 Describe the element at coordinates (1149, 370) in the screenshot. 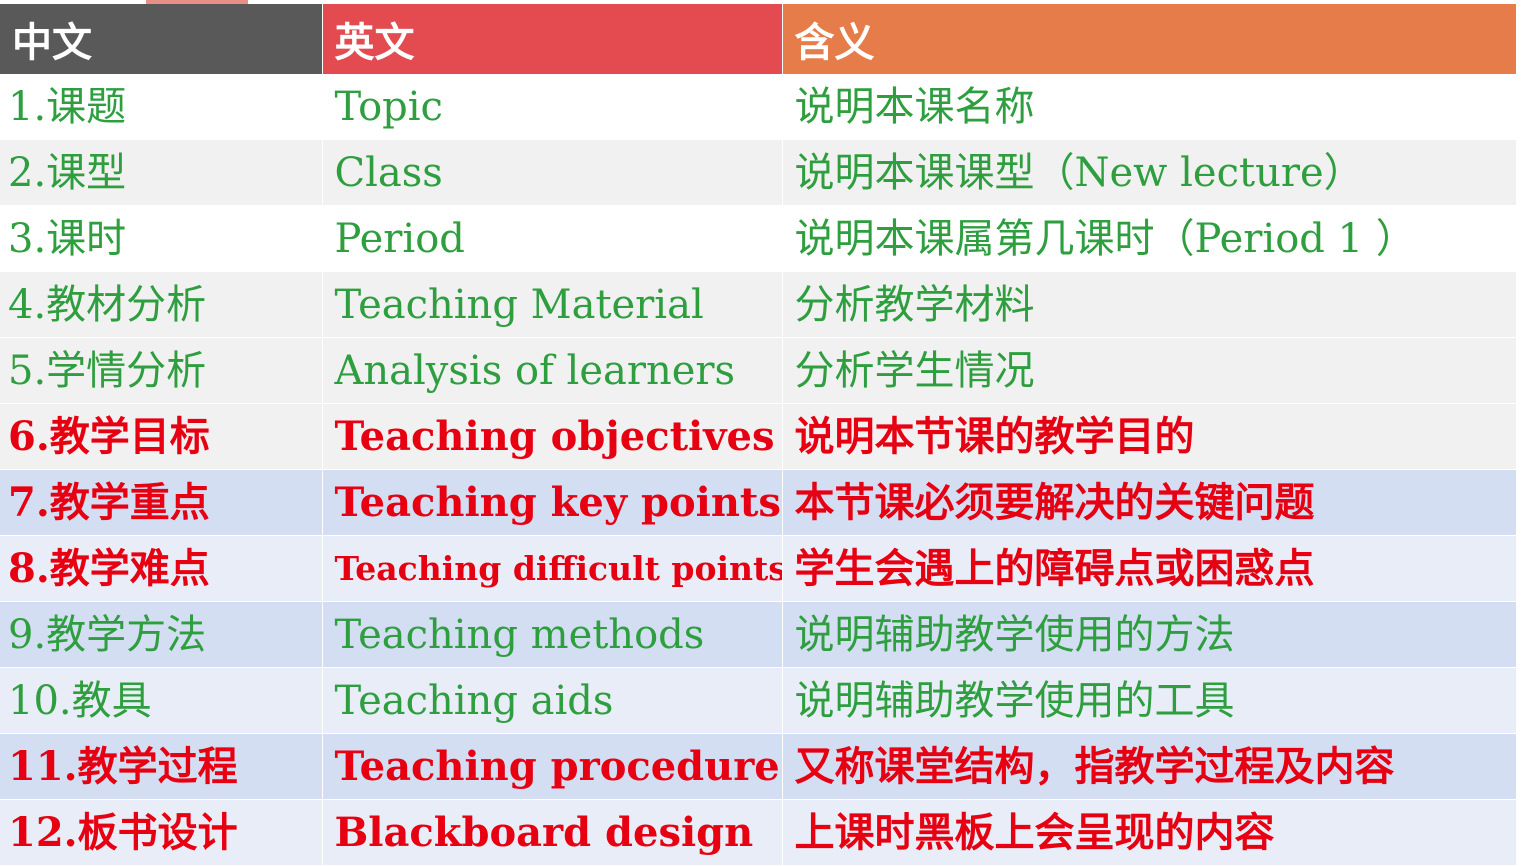

I see `cell-meaning: 分析学生情况` at that location.